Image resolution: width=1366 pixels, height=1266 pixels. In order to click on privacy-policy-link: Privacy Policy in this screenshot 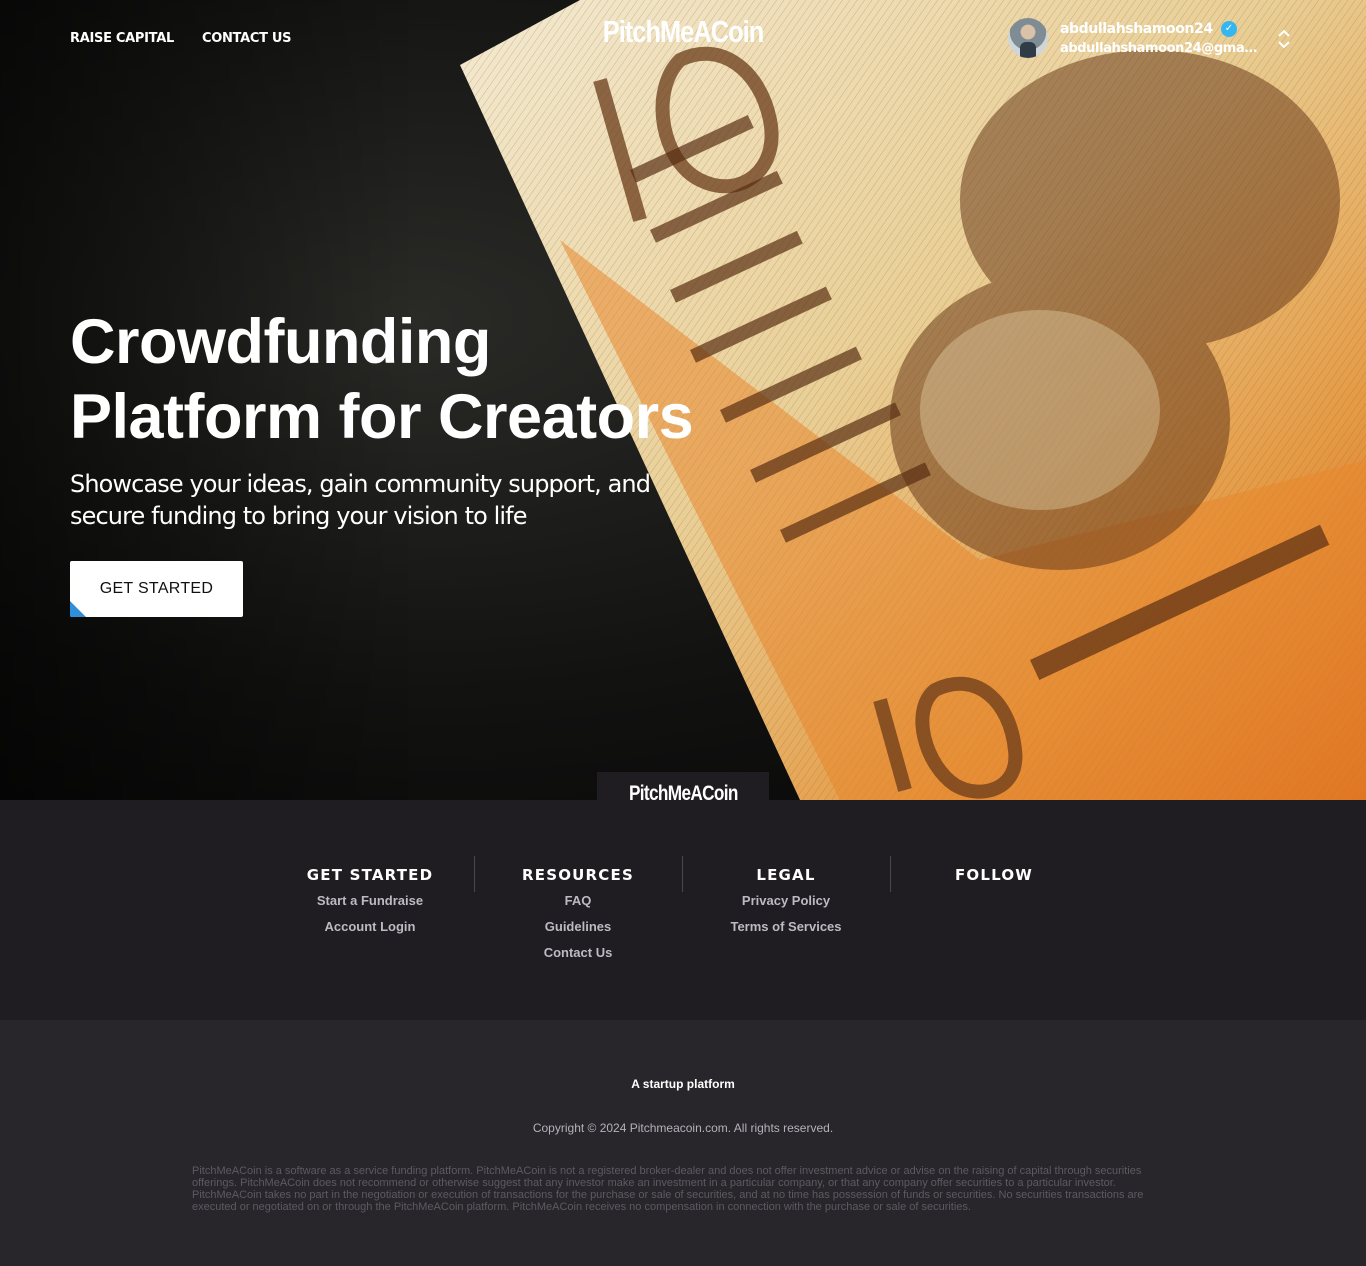, I will do `click(786, 900)`.